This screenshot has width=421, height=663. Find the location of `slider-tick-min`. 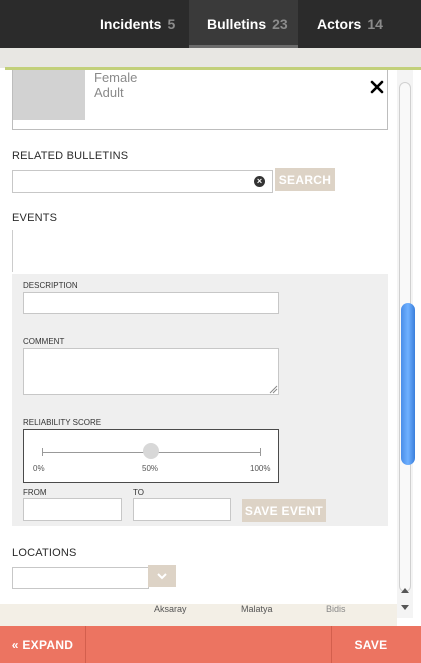

slider-tick-min is located at coordinates (42, 452).